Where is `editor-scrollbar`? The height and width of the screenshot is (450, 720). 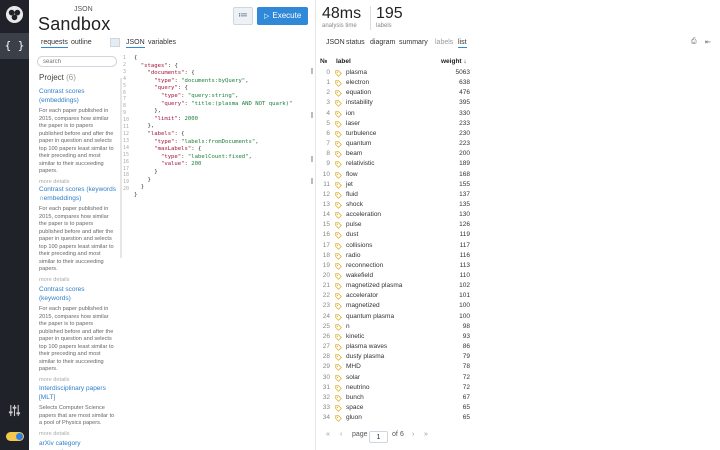
editor-scrollbar is located at coordinates (312, 128).